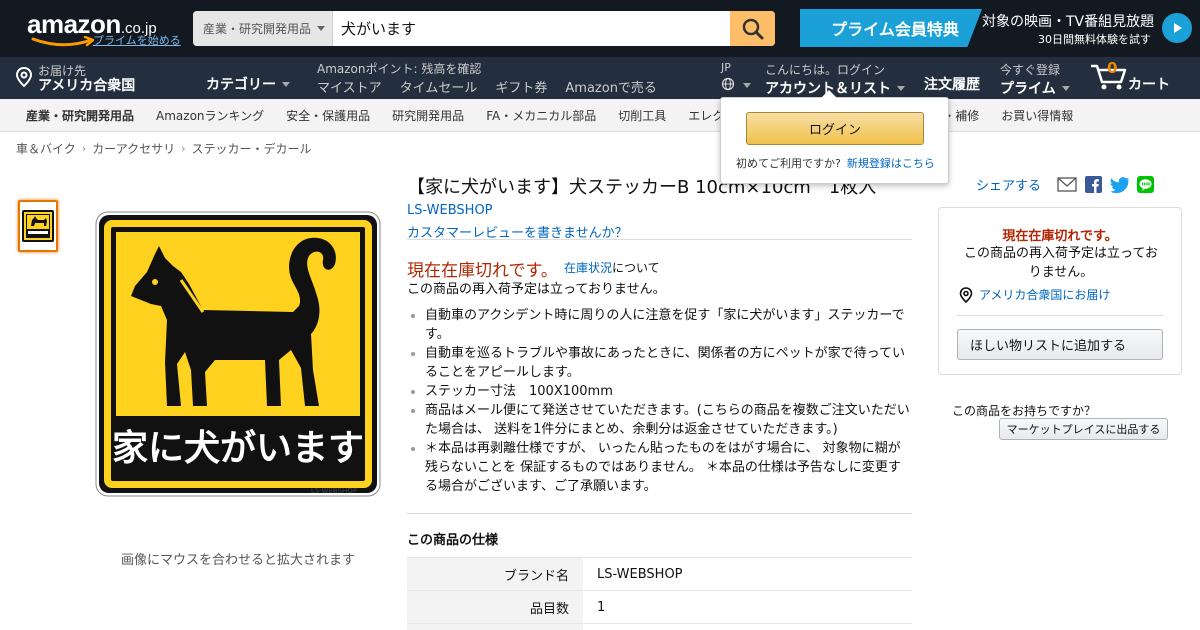 This screenshot has height=630, width=1200. Describe the element at coordinates (1134, 76) in the screenshot. I see `cart-button: 0 カート` at that location.